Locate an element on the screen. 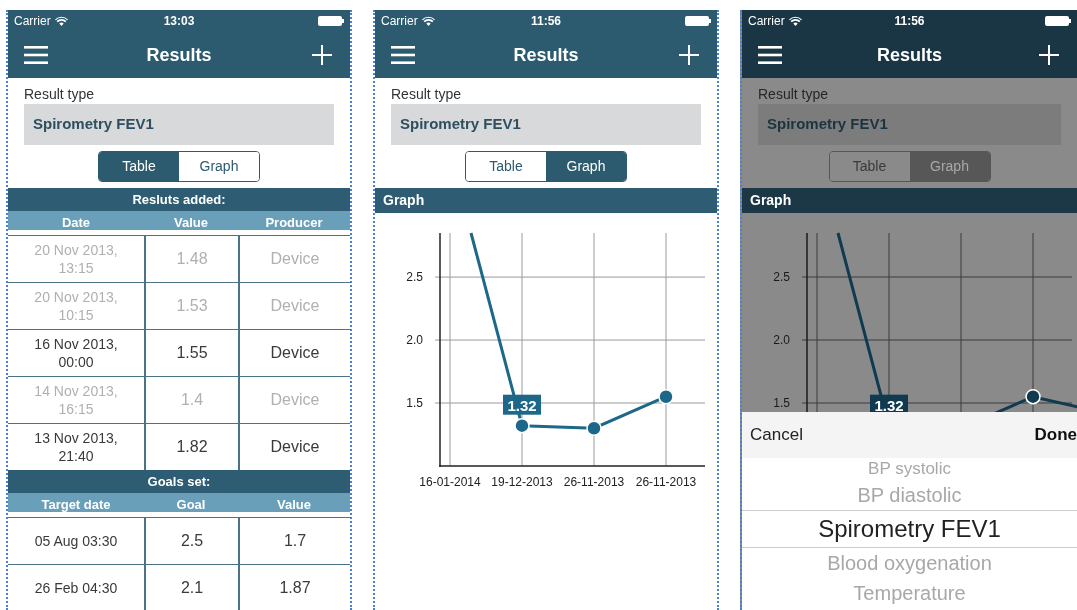 This screenshot has height=610, width=1077. picker-option: Spirometry FEV1 is located at coordinates (909, 529).